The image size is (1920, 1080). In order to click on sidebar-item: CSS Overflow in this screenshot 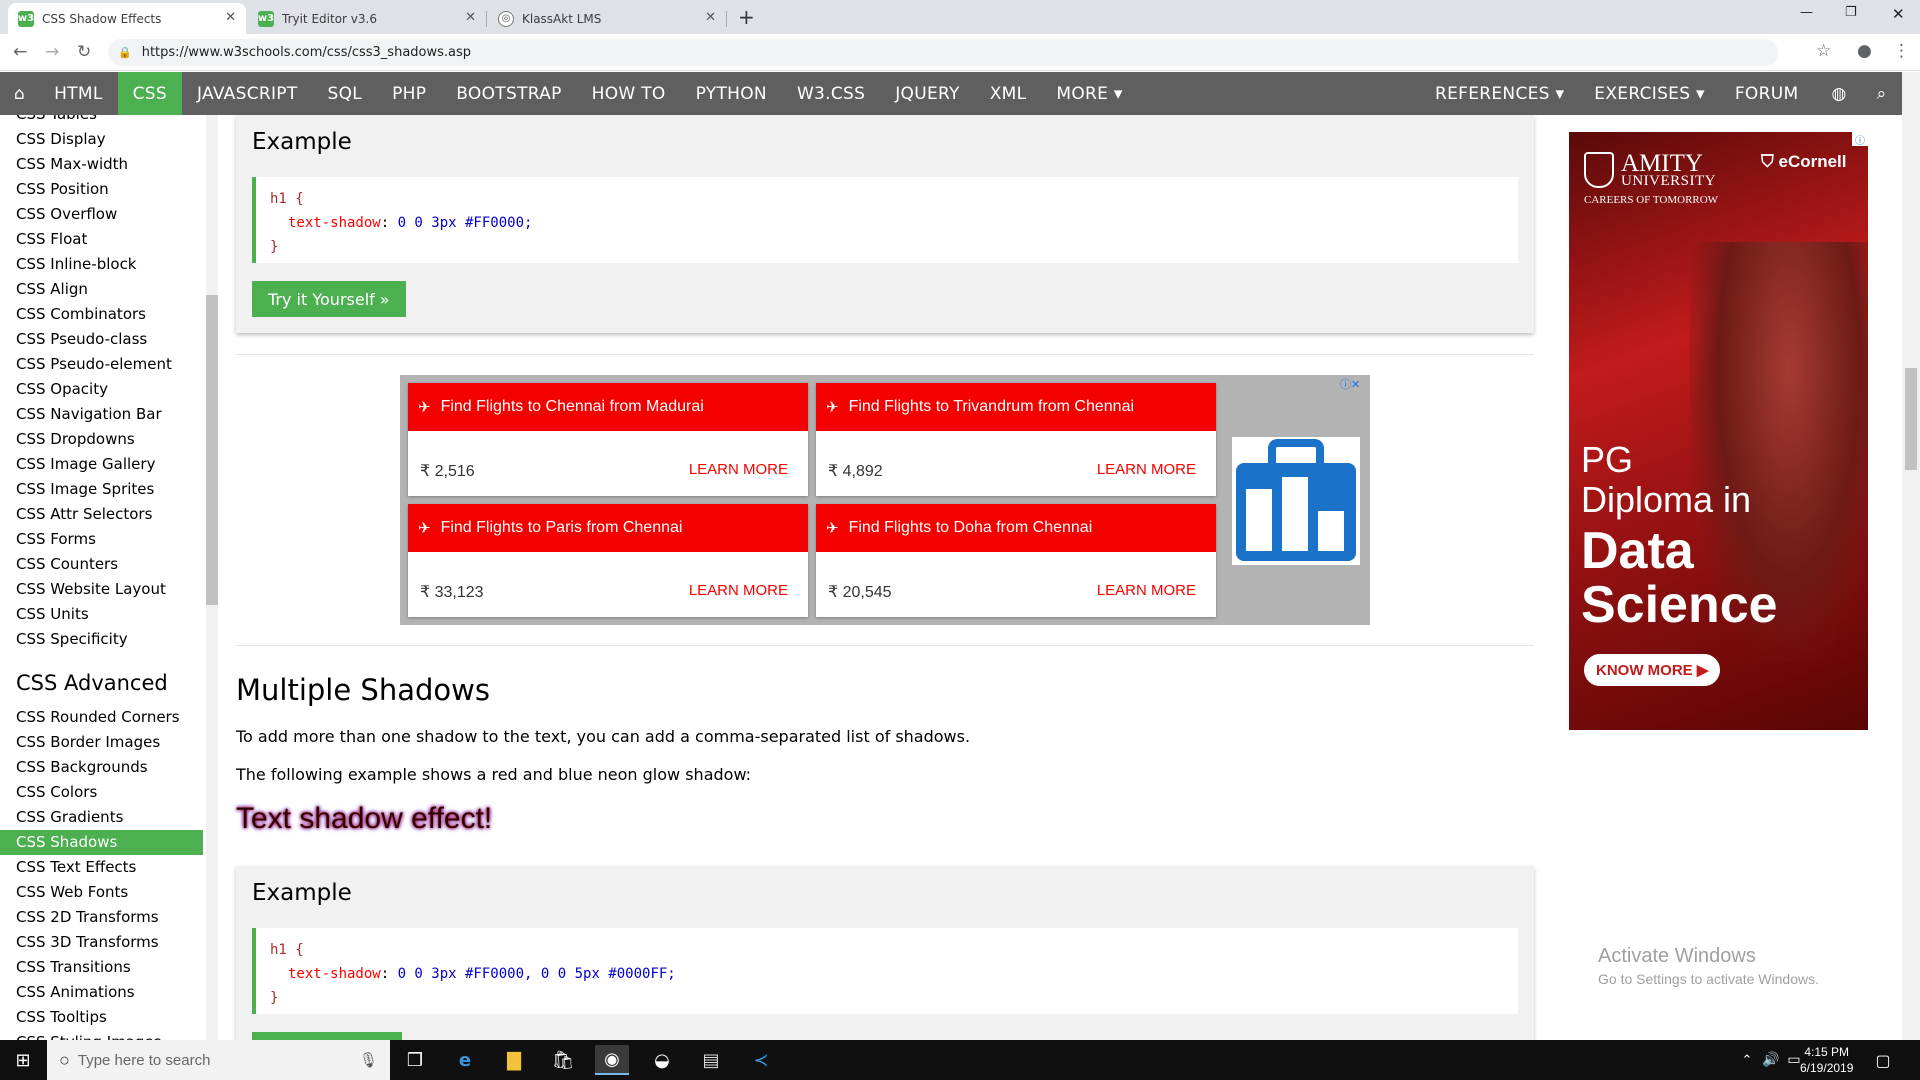, I will do `click(101, 214)`.